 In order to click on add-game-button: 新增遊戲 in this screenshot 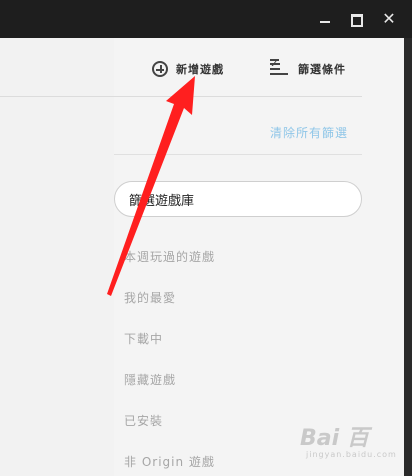, I will do `click(188, 69)`.